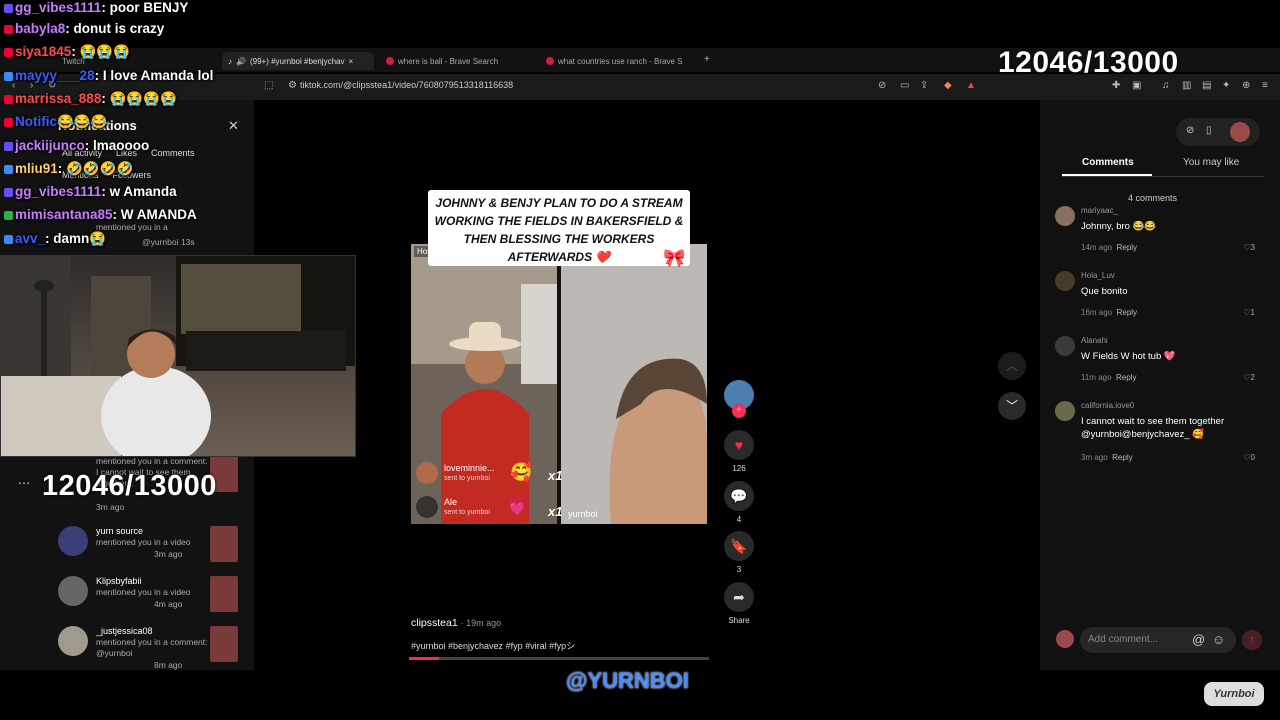 The image size is (1280, 720). Describe the element at coordinates (1116, 85) in the screenshot. I see `extensions-icon: ✚` at that location.